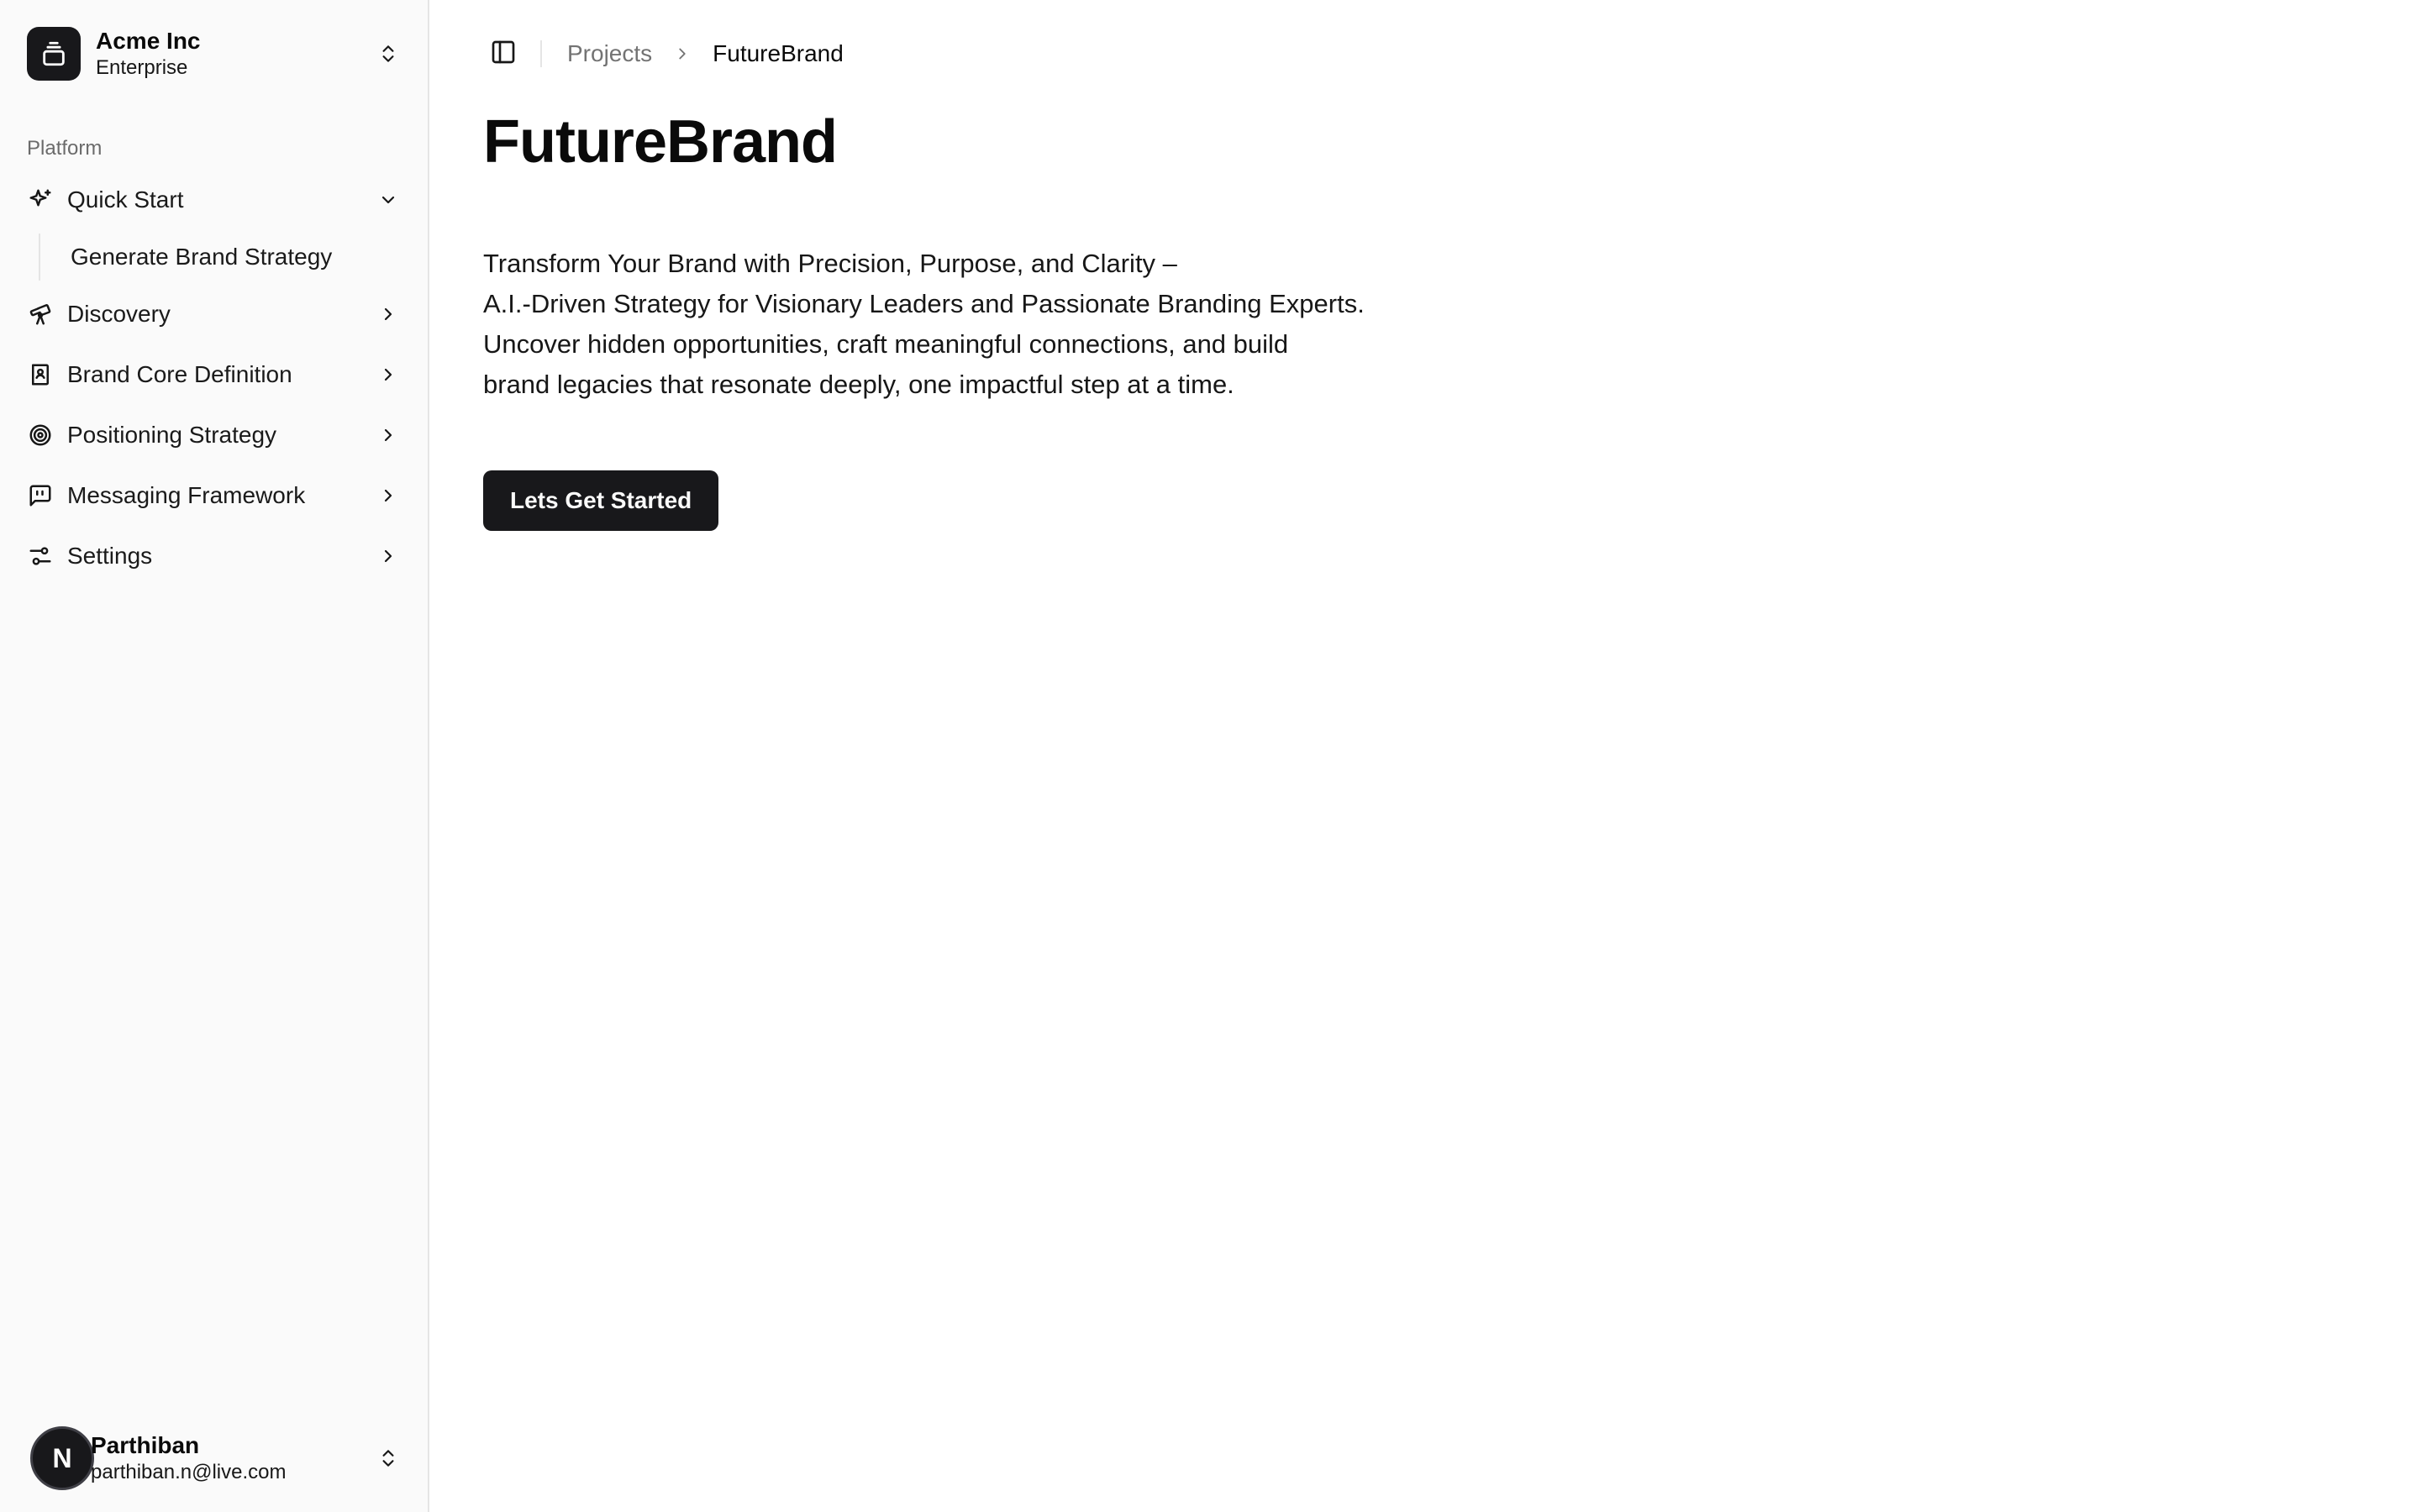  Describe the element at coordinates (601, 500) in the screenshot. I see `get-started-button: Lets Get Started` at that location.